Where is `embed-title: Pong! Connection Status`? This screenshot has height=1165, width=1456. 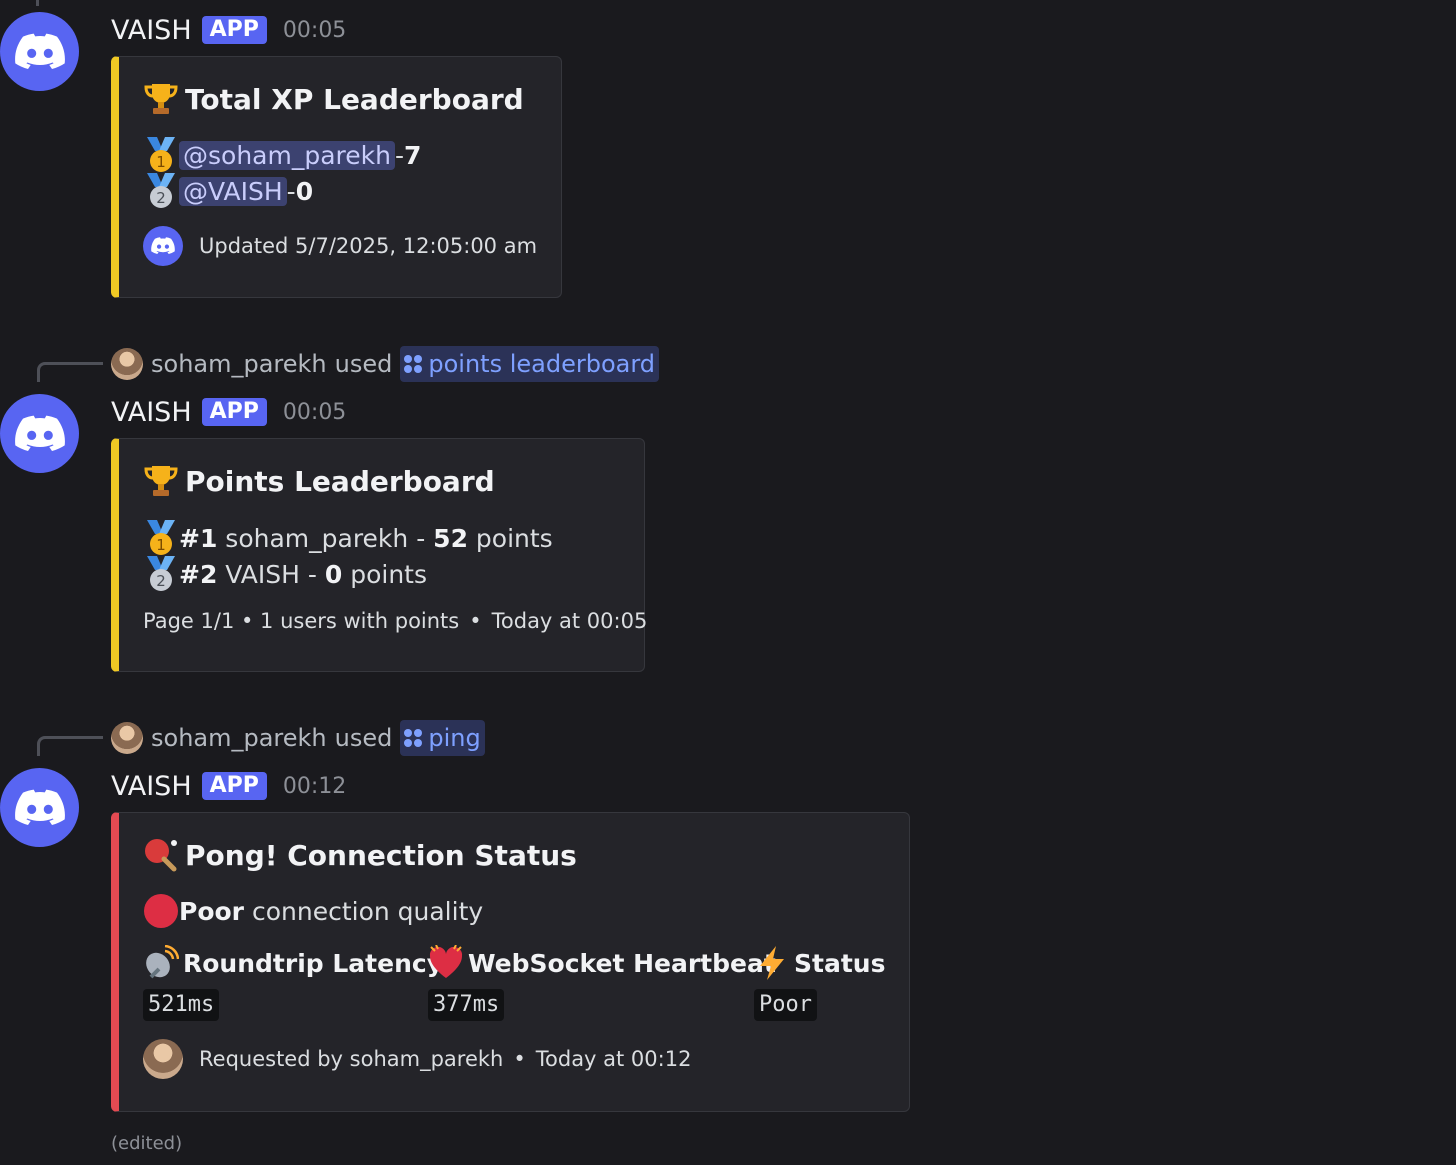 embed-title: Pong! Connection Status is located at coordinates (360, 855).